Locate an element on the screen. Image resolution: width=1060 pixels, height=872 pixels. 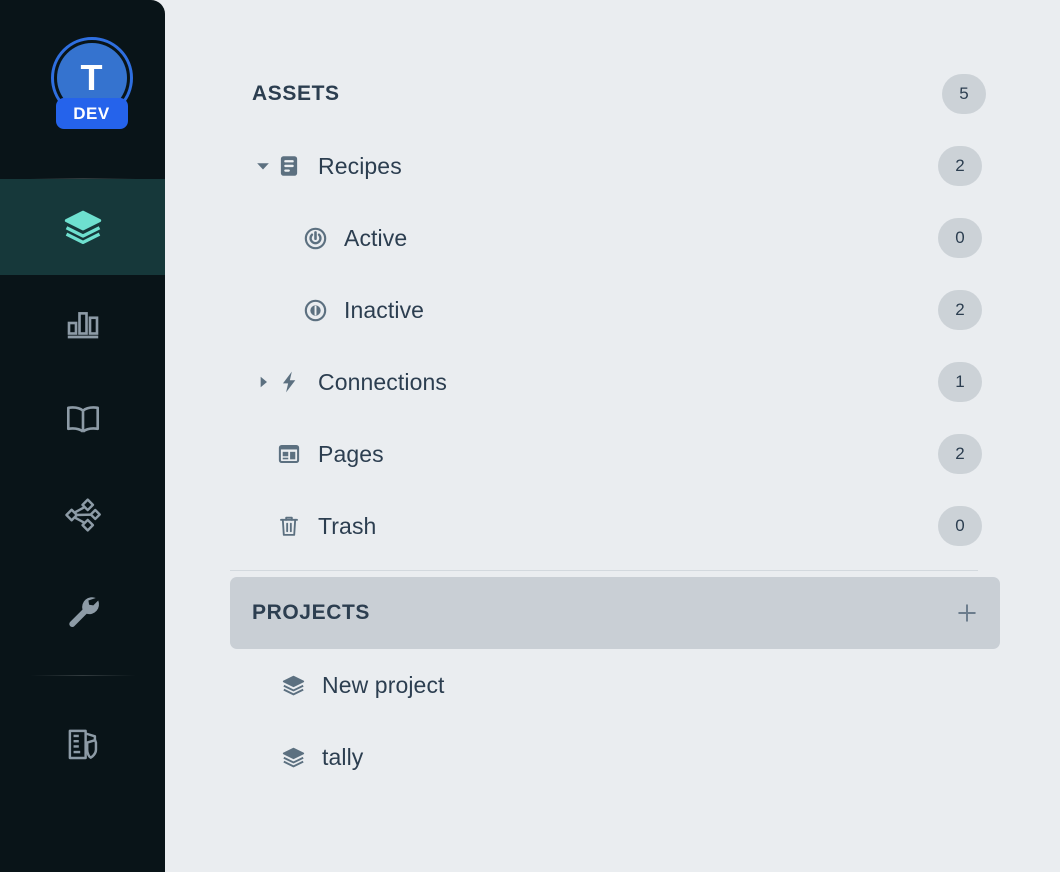
rail-item-tools is located at coordinates (82, 611).